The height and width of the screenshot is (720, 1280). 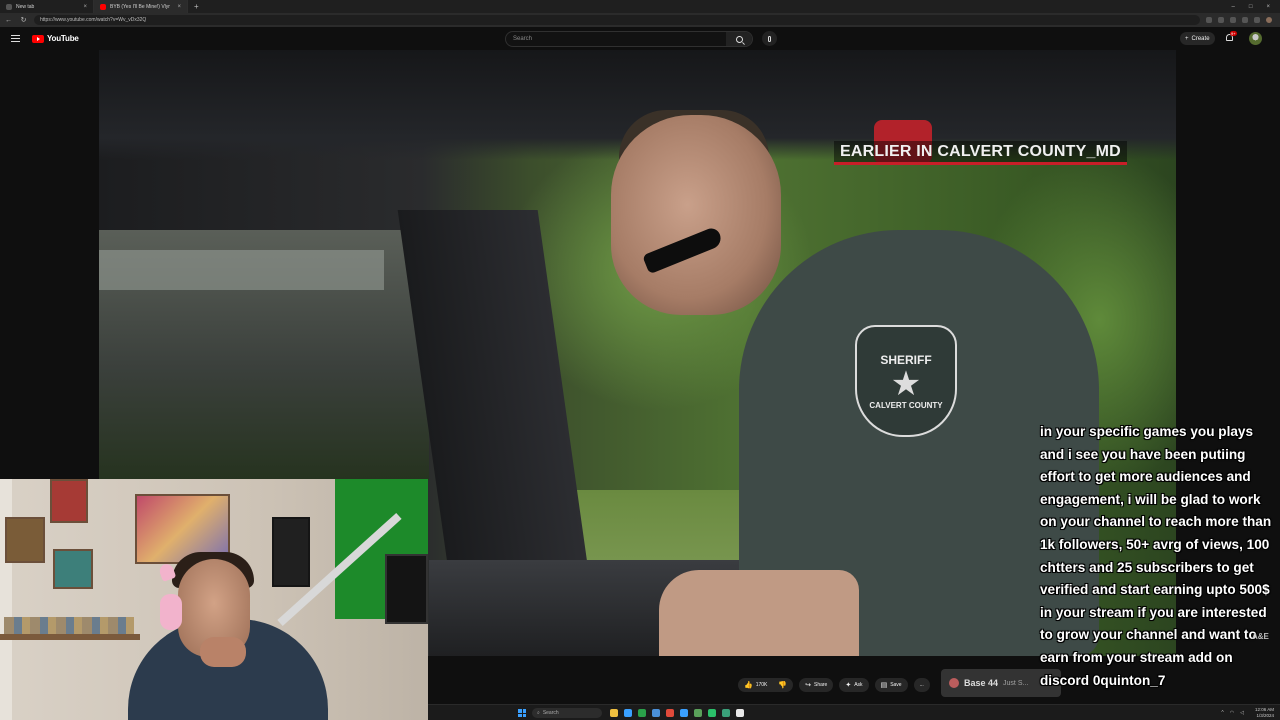 What do you see at coordinates (538, 713) in the screenshot?
I see `search-icon: ⌕` at bounding box center [538, 713].